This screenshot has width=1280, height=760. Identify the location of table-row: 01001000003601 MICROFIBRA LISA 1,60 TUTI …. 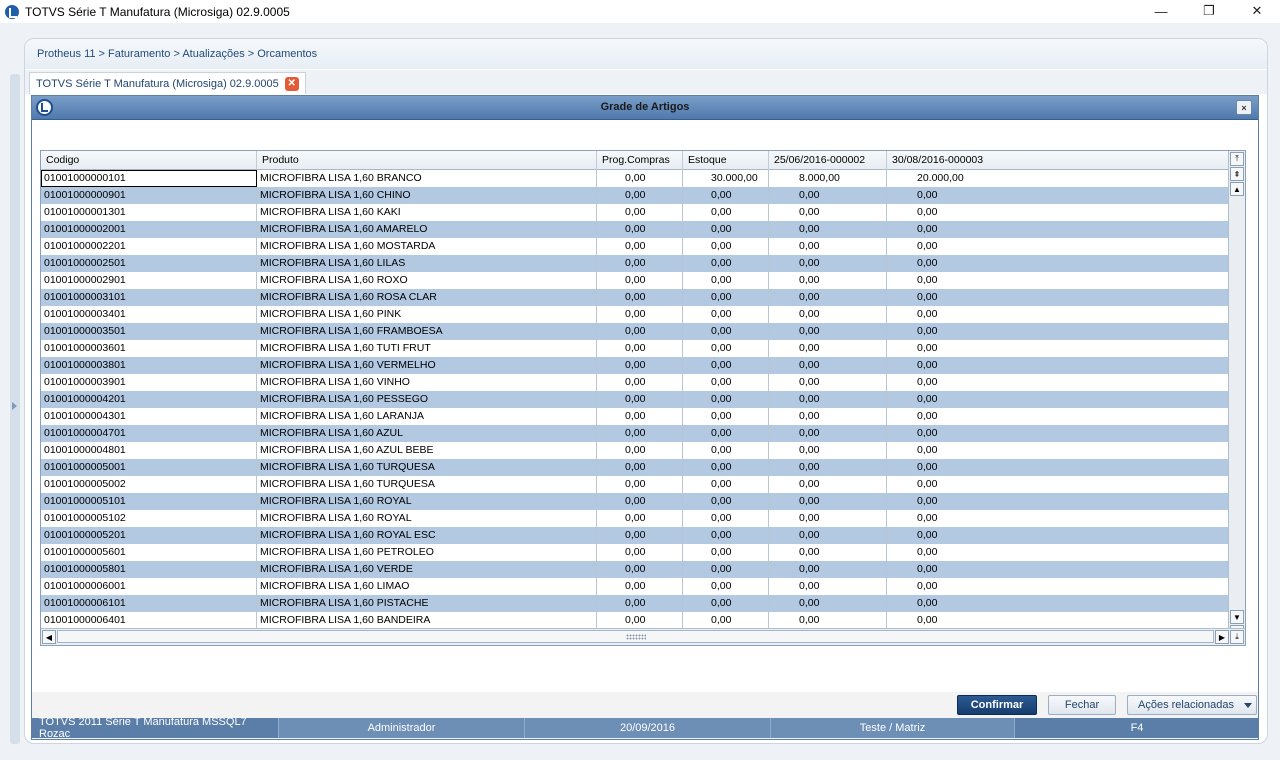
(635, 348).